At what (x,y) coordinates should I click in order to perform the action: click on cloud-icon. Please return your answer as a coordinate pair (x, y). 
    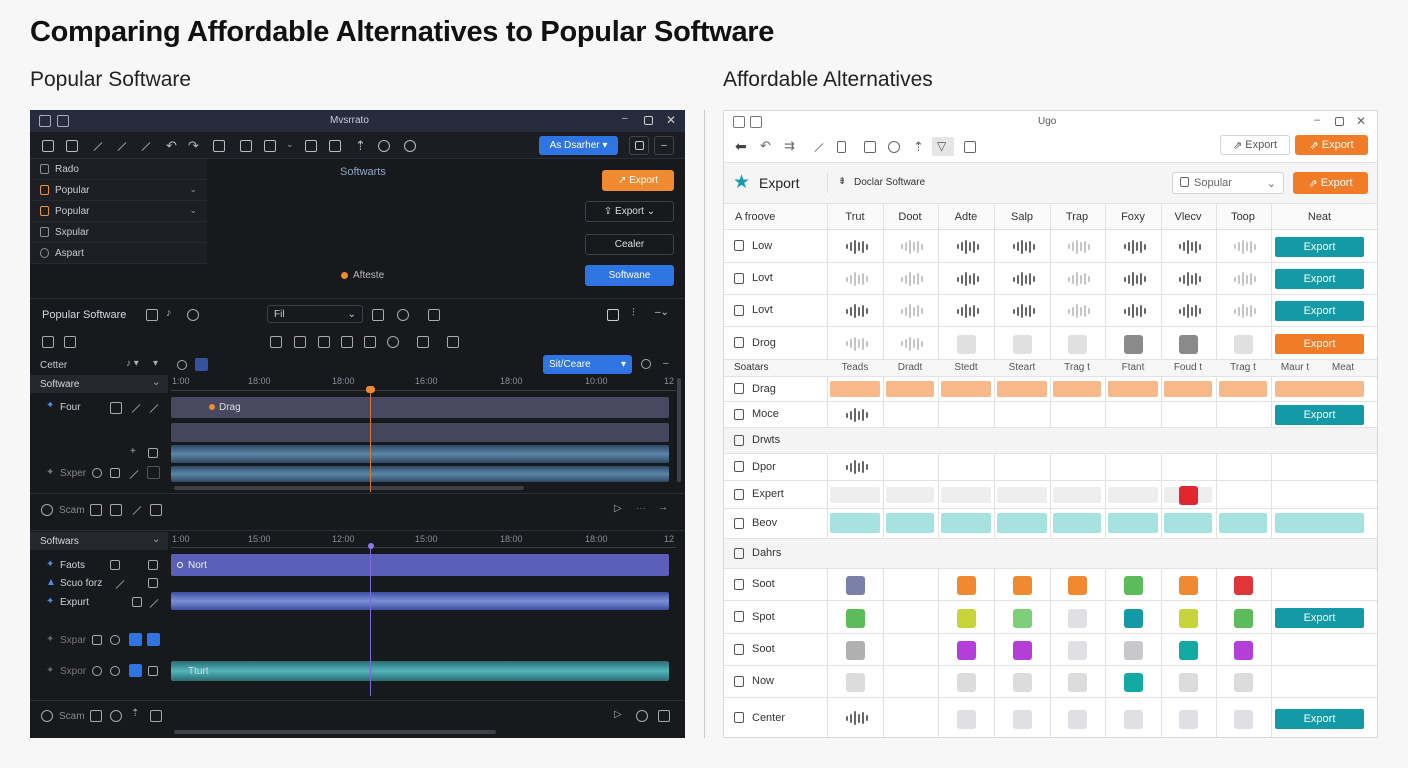
    Looking at the image, I should click on (378, 315).